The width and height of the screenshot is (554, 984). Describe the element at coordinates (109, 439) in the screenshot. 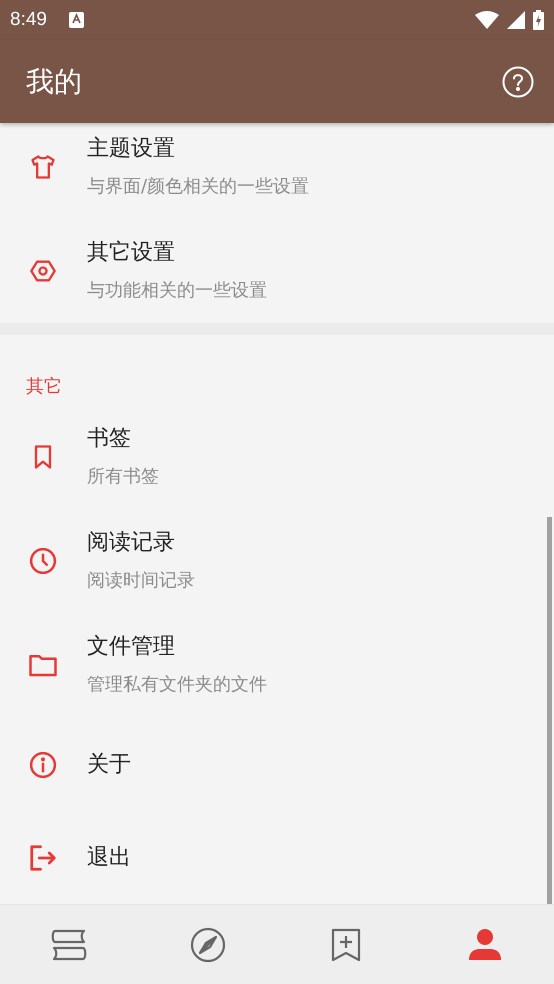

I see `item-title: 书签` at that location.